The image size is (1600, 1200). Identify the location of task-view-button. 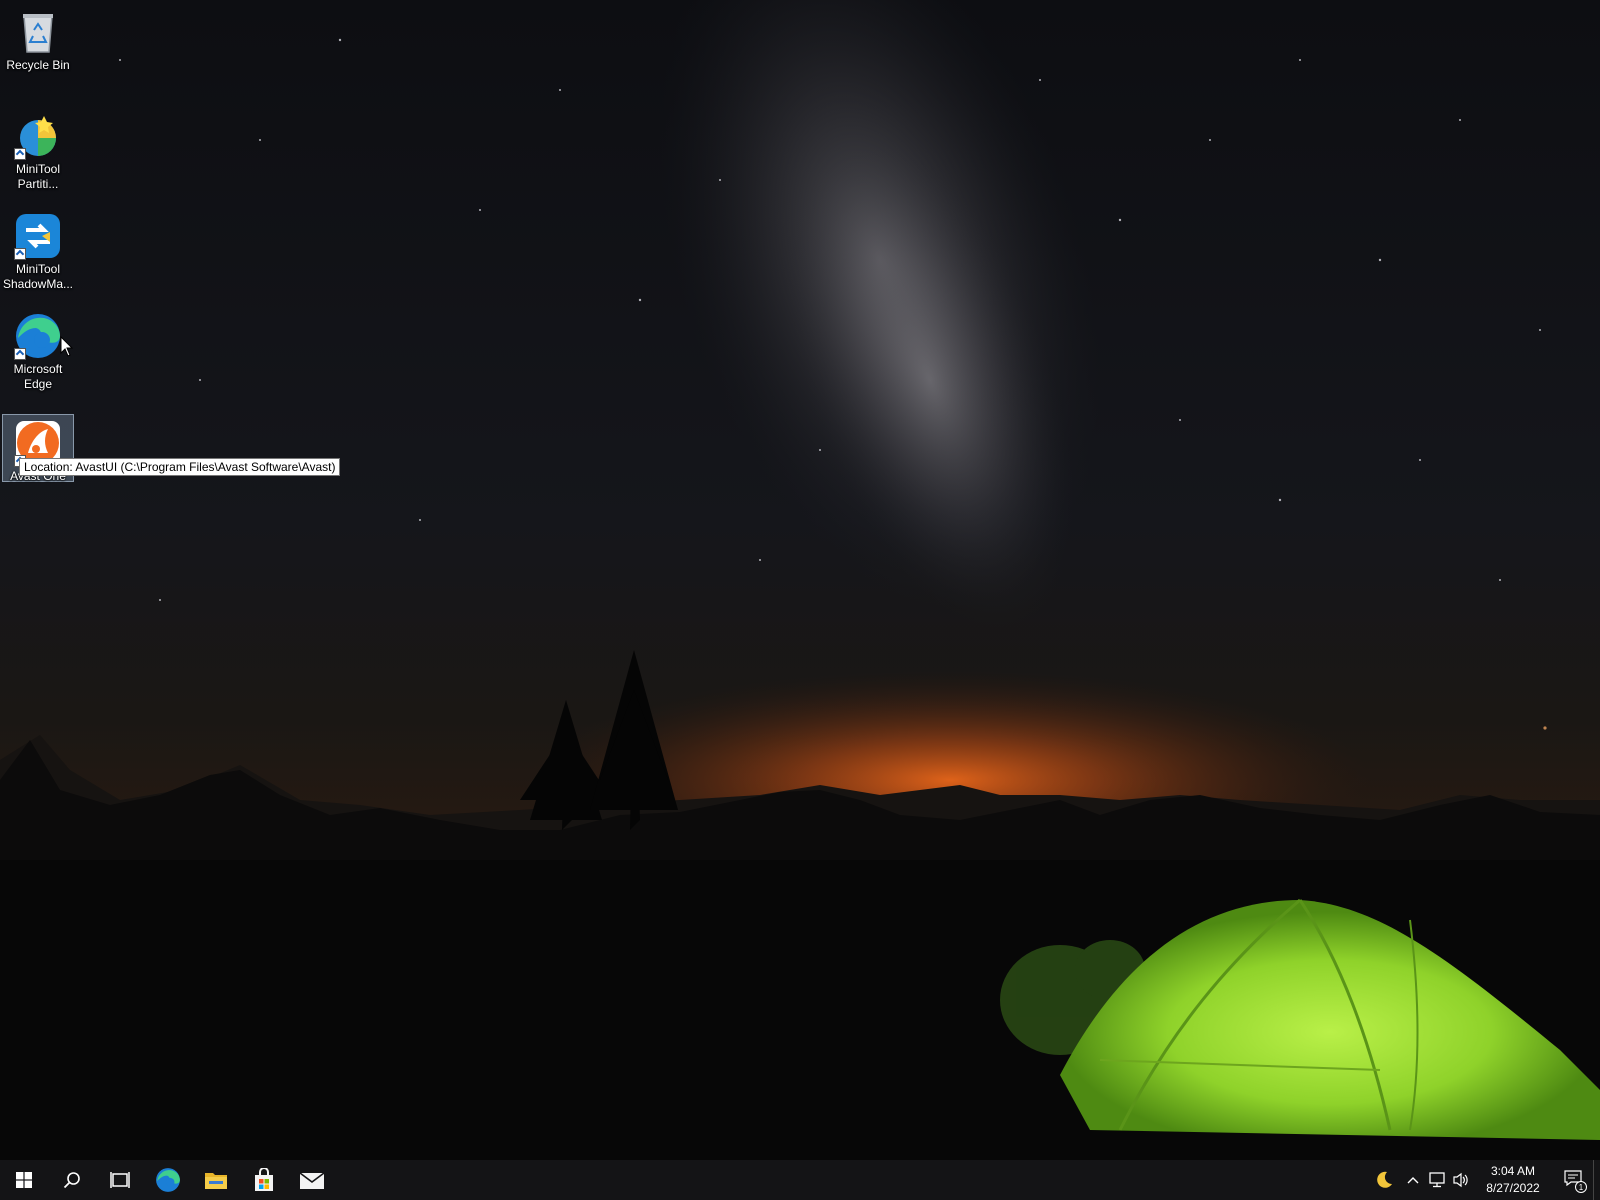
(120, 1180).